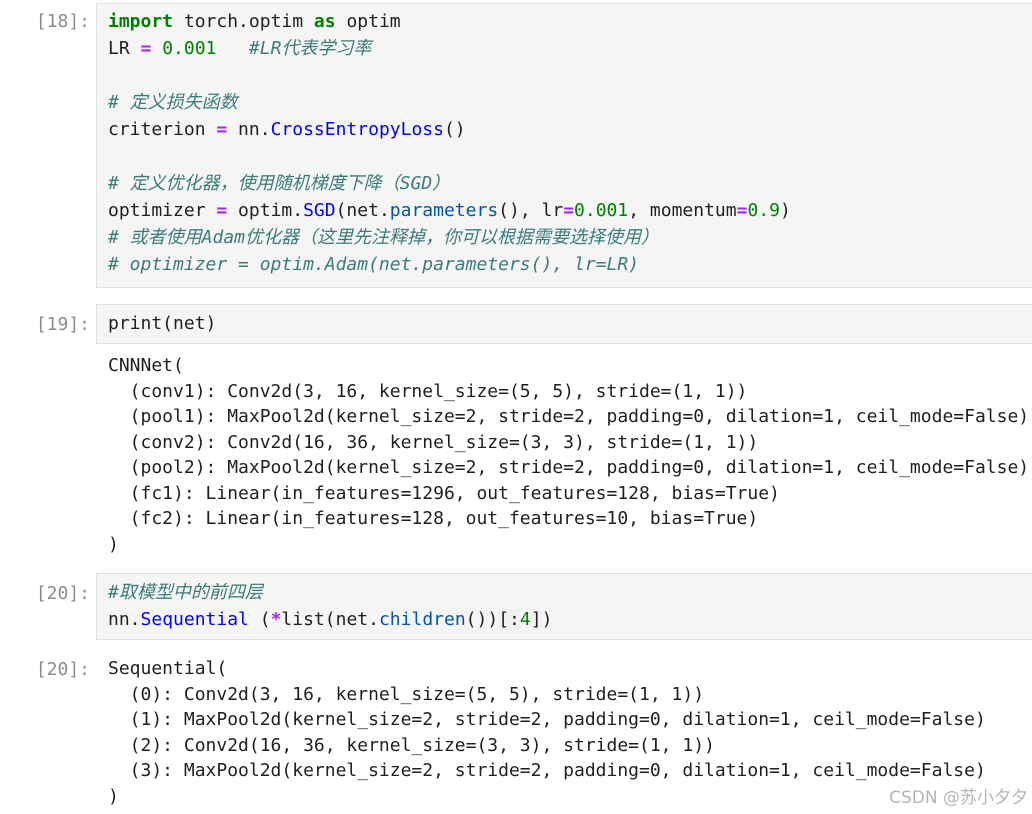 This screenshot has width=1032, height=814. I want to click on cell-prompt-18: [18]:, so click(62, 21).